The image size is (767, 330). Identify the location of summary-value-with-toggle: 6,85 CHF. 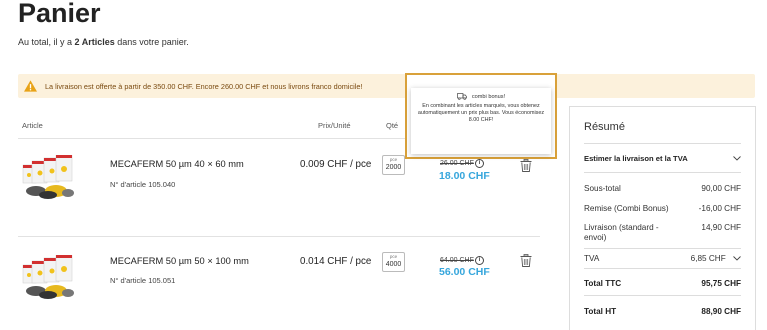
(716, 258).